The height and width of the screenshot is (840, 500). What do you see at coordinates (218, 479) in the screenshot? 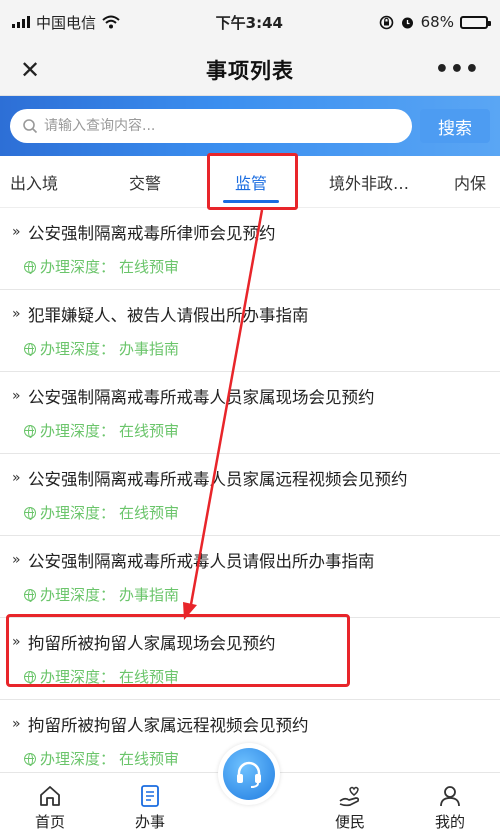
I see `item-title: 公安强制隔离戒毒所戒毒人员家属远程视频会见预约` at bounding box center [218, 479].